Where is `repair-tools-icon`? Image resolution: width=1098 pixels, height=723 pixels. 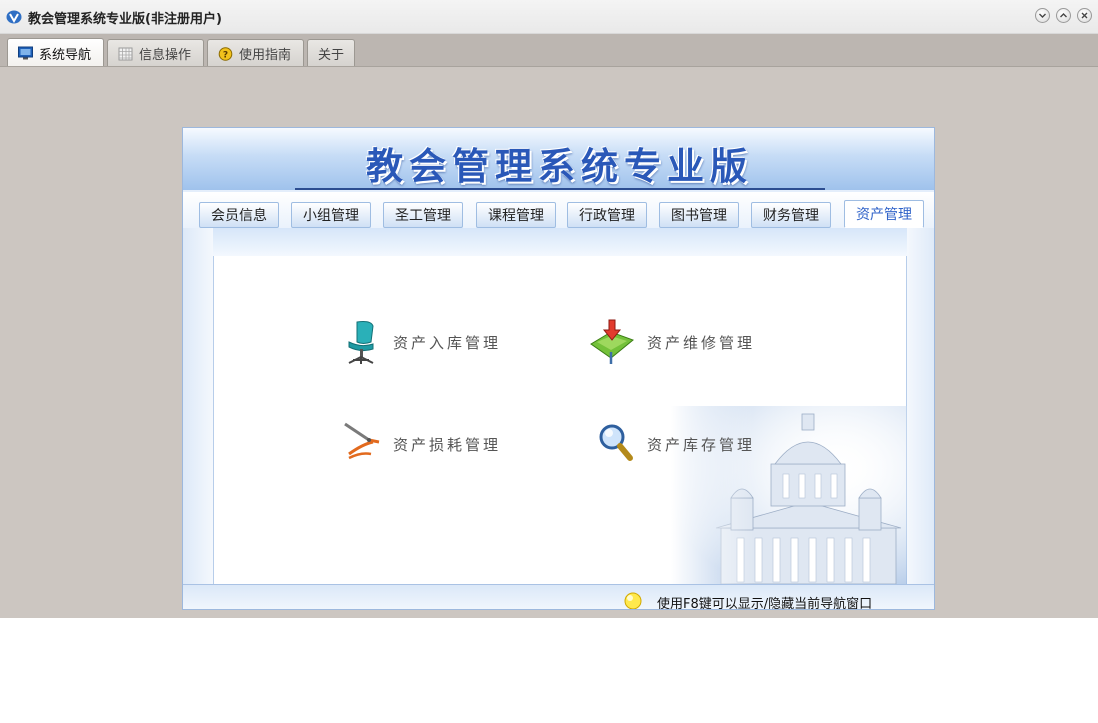 repair-tools-icon is located at coordinates (612, 341).